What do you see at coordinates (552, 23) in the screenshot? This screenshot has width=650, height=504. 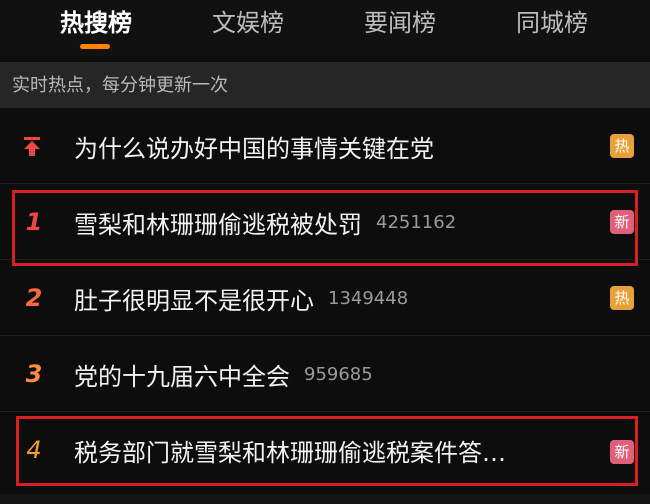 I see `tab-local: 同城榜` at bounding box center [552, 23].